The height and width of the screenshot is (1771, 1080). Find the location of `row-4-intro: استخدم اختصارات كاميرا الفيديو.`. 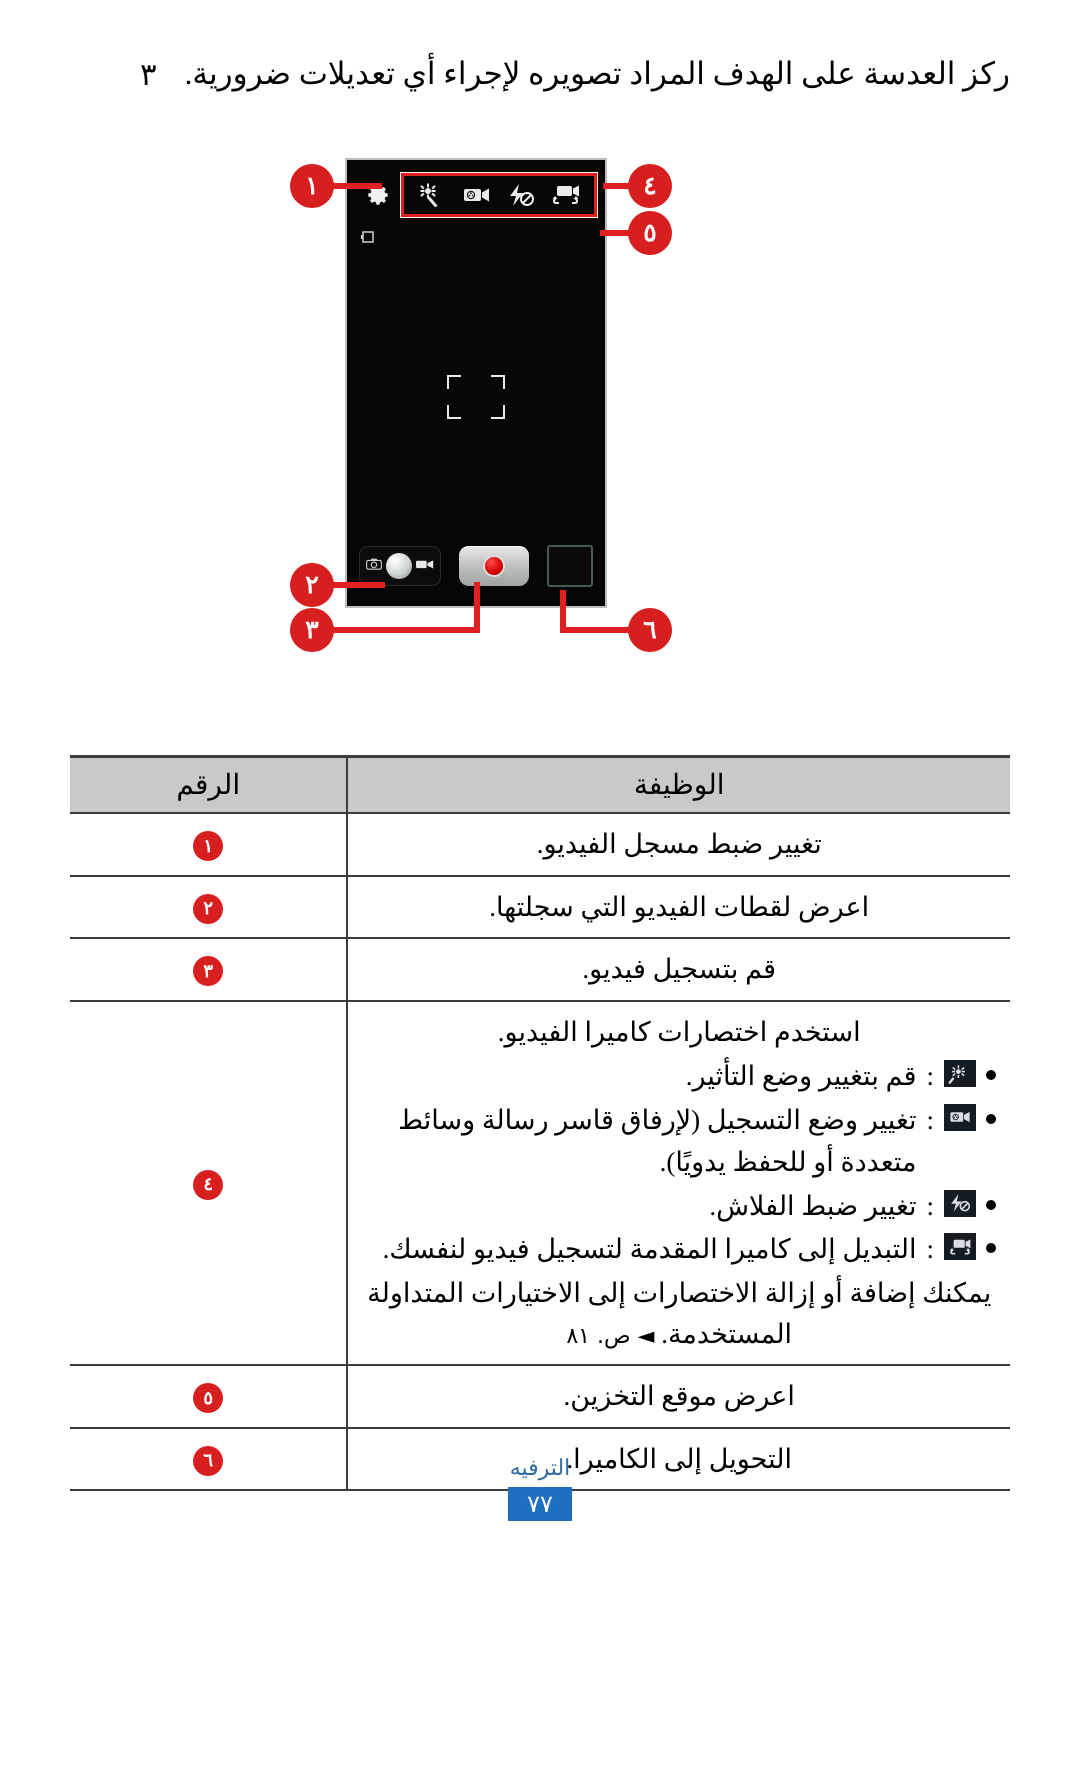

row-4-intro: استخدم اختصارات كاميرا الفيديو. is located at coordinates (679, 1031).